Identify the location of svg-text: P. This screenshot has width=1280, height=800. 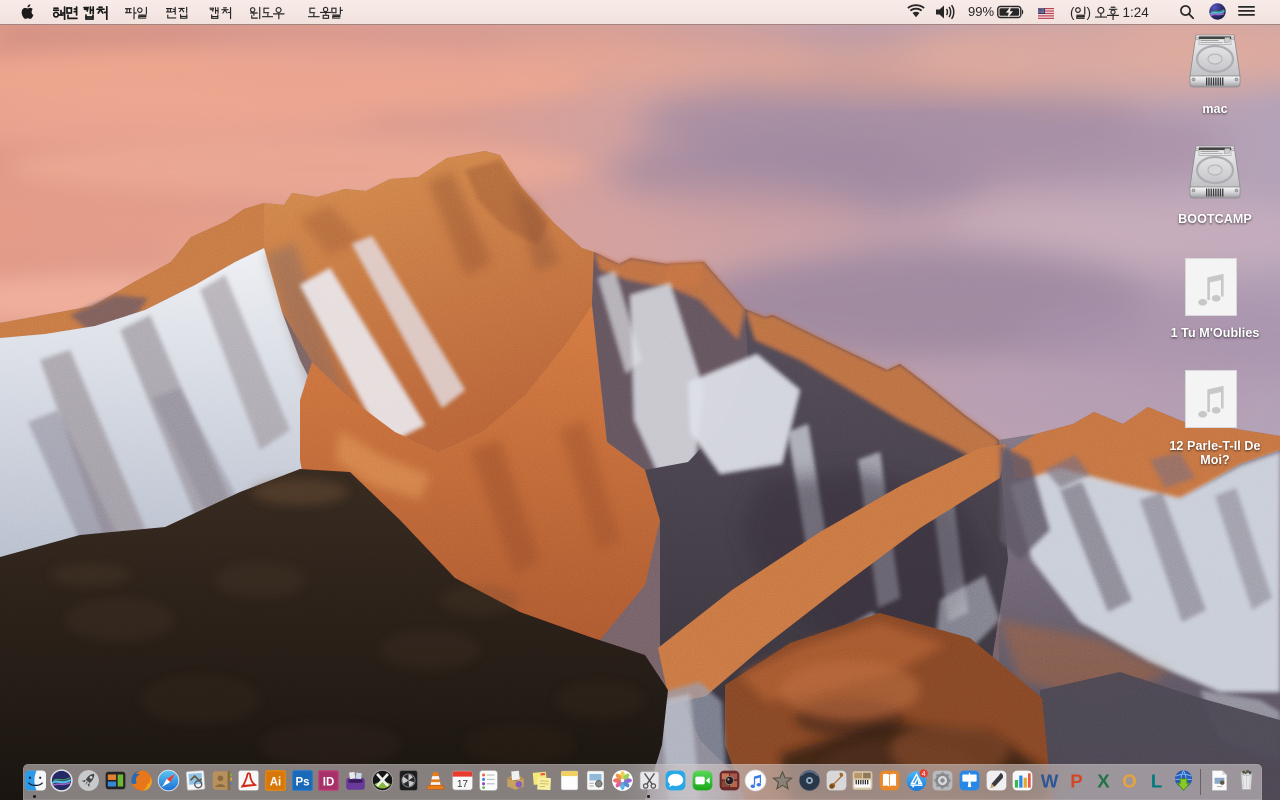
(1076, 780).